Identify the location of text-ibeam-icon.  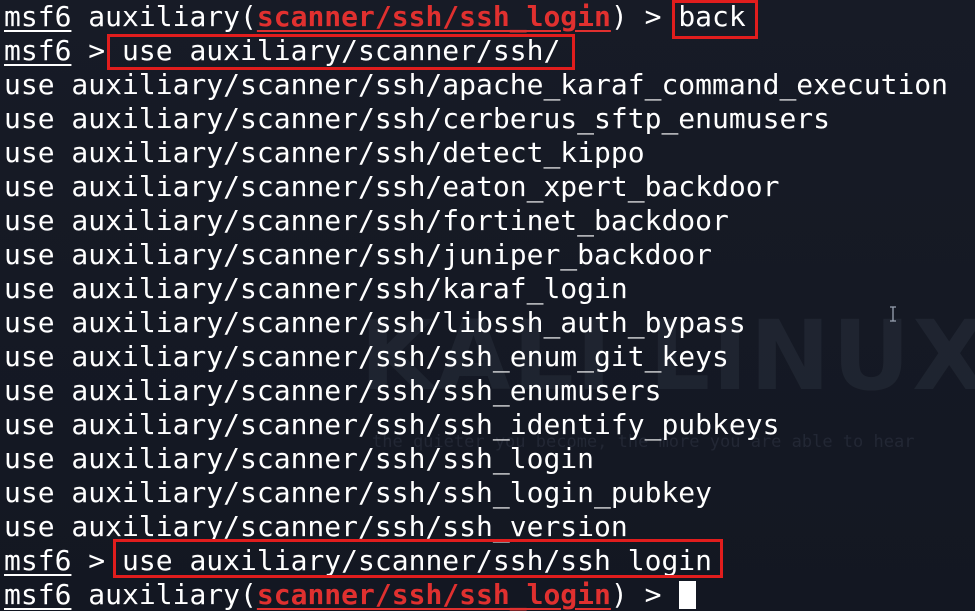
(893, 314).